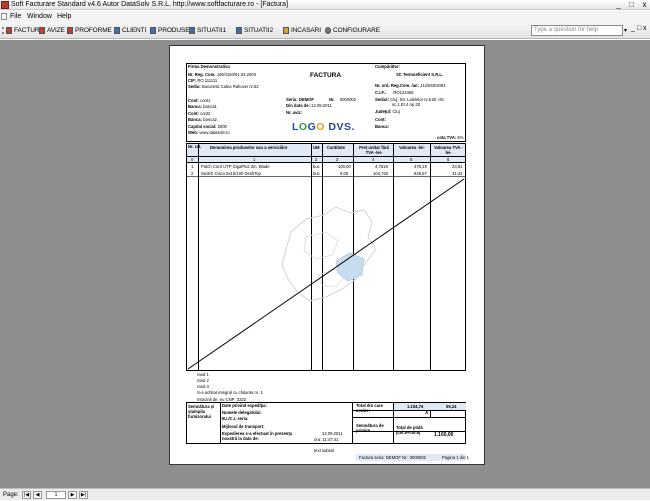 This screenshot has width=650, height=501. I want to click on toolbar-situatii2: SITUATII2, so click(254, 30).